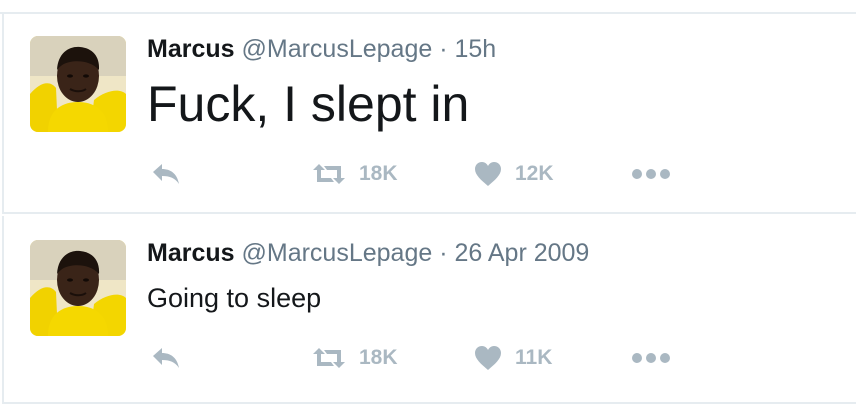 The height and width of the screenshot is (404, 856). Describe the element at coordinates (308, 104) in the screenshot. I see `tweet-text: Fuck, I slept in` at that location.